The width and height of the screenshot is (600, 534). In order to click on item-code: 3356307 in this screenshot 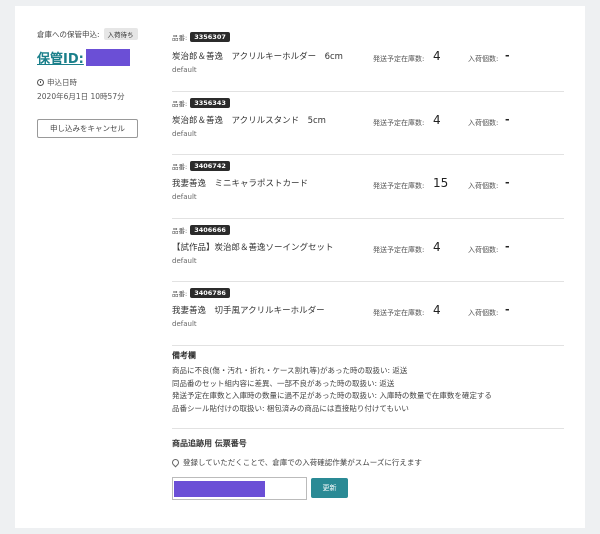, I will do `click(210, 37)`.